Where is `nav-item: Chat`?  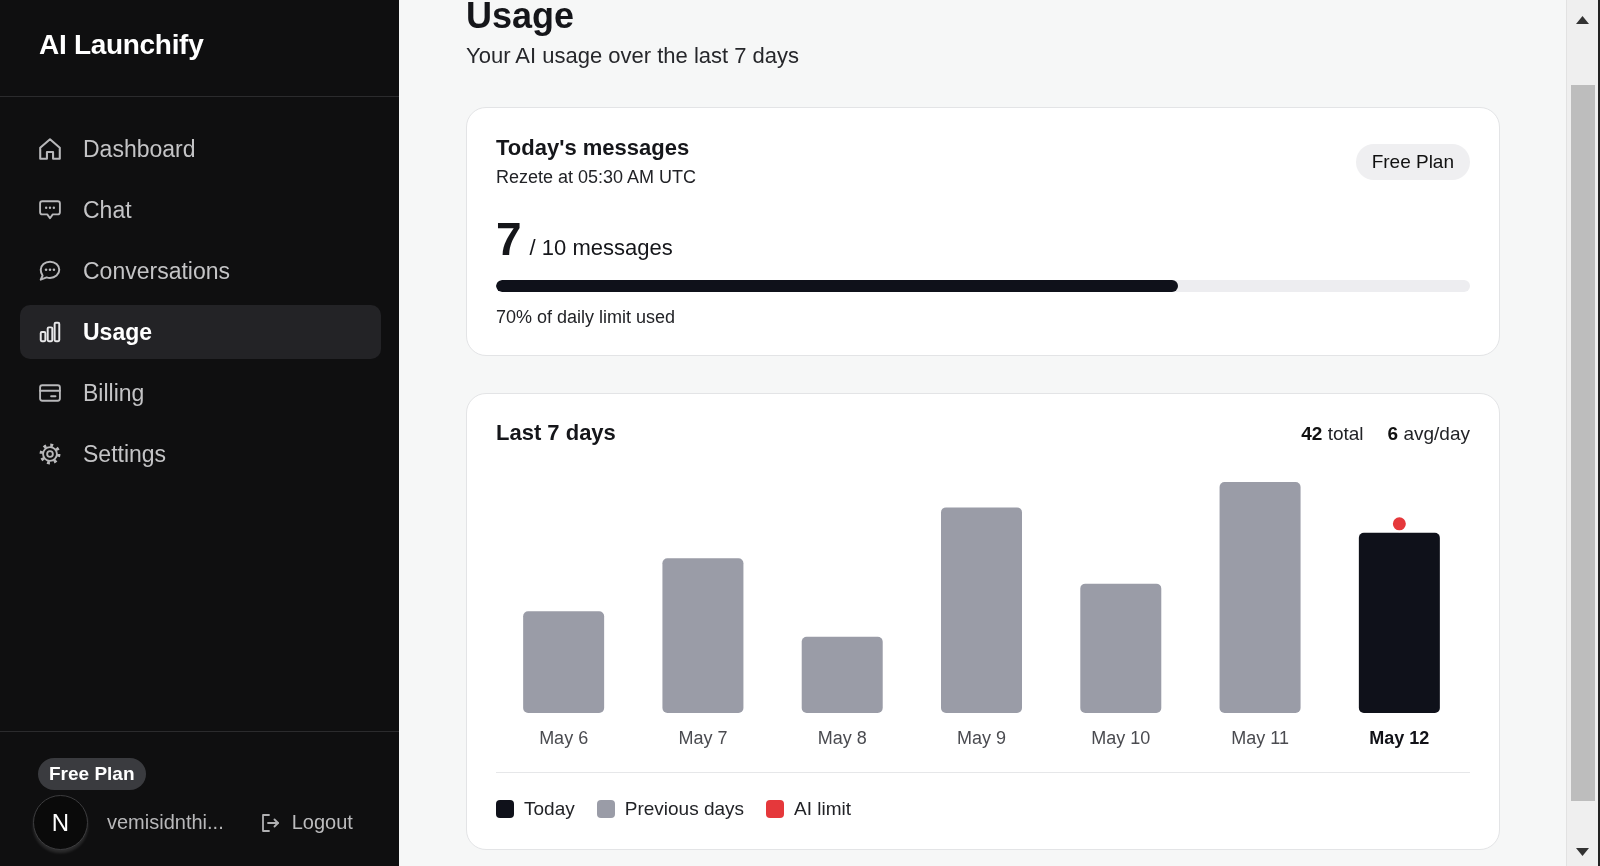
nav-item: Chat is located at coordinates (200, 210).